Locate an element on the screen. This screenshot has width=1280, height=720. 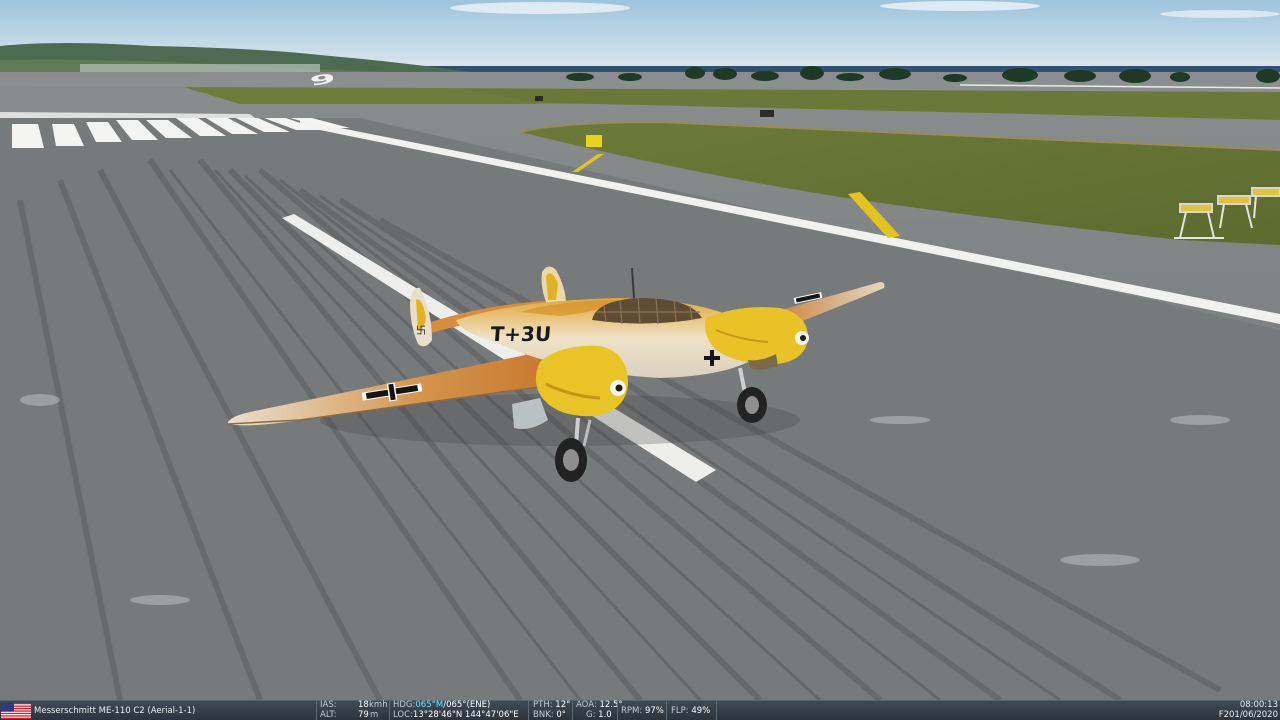
rpm-label: RPM: is located at coordinates (632, 711).